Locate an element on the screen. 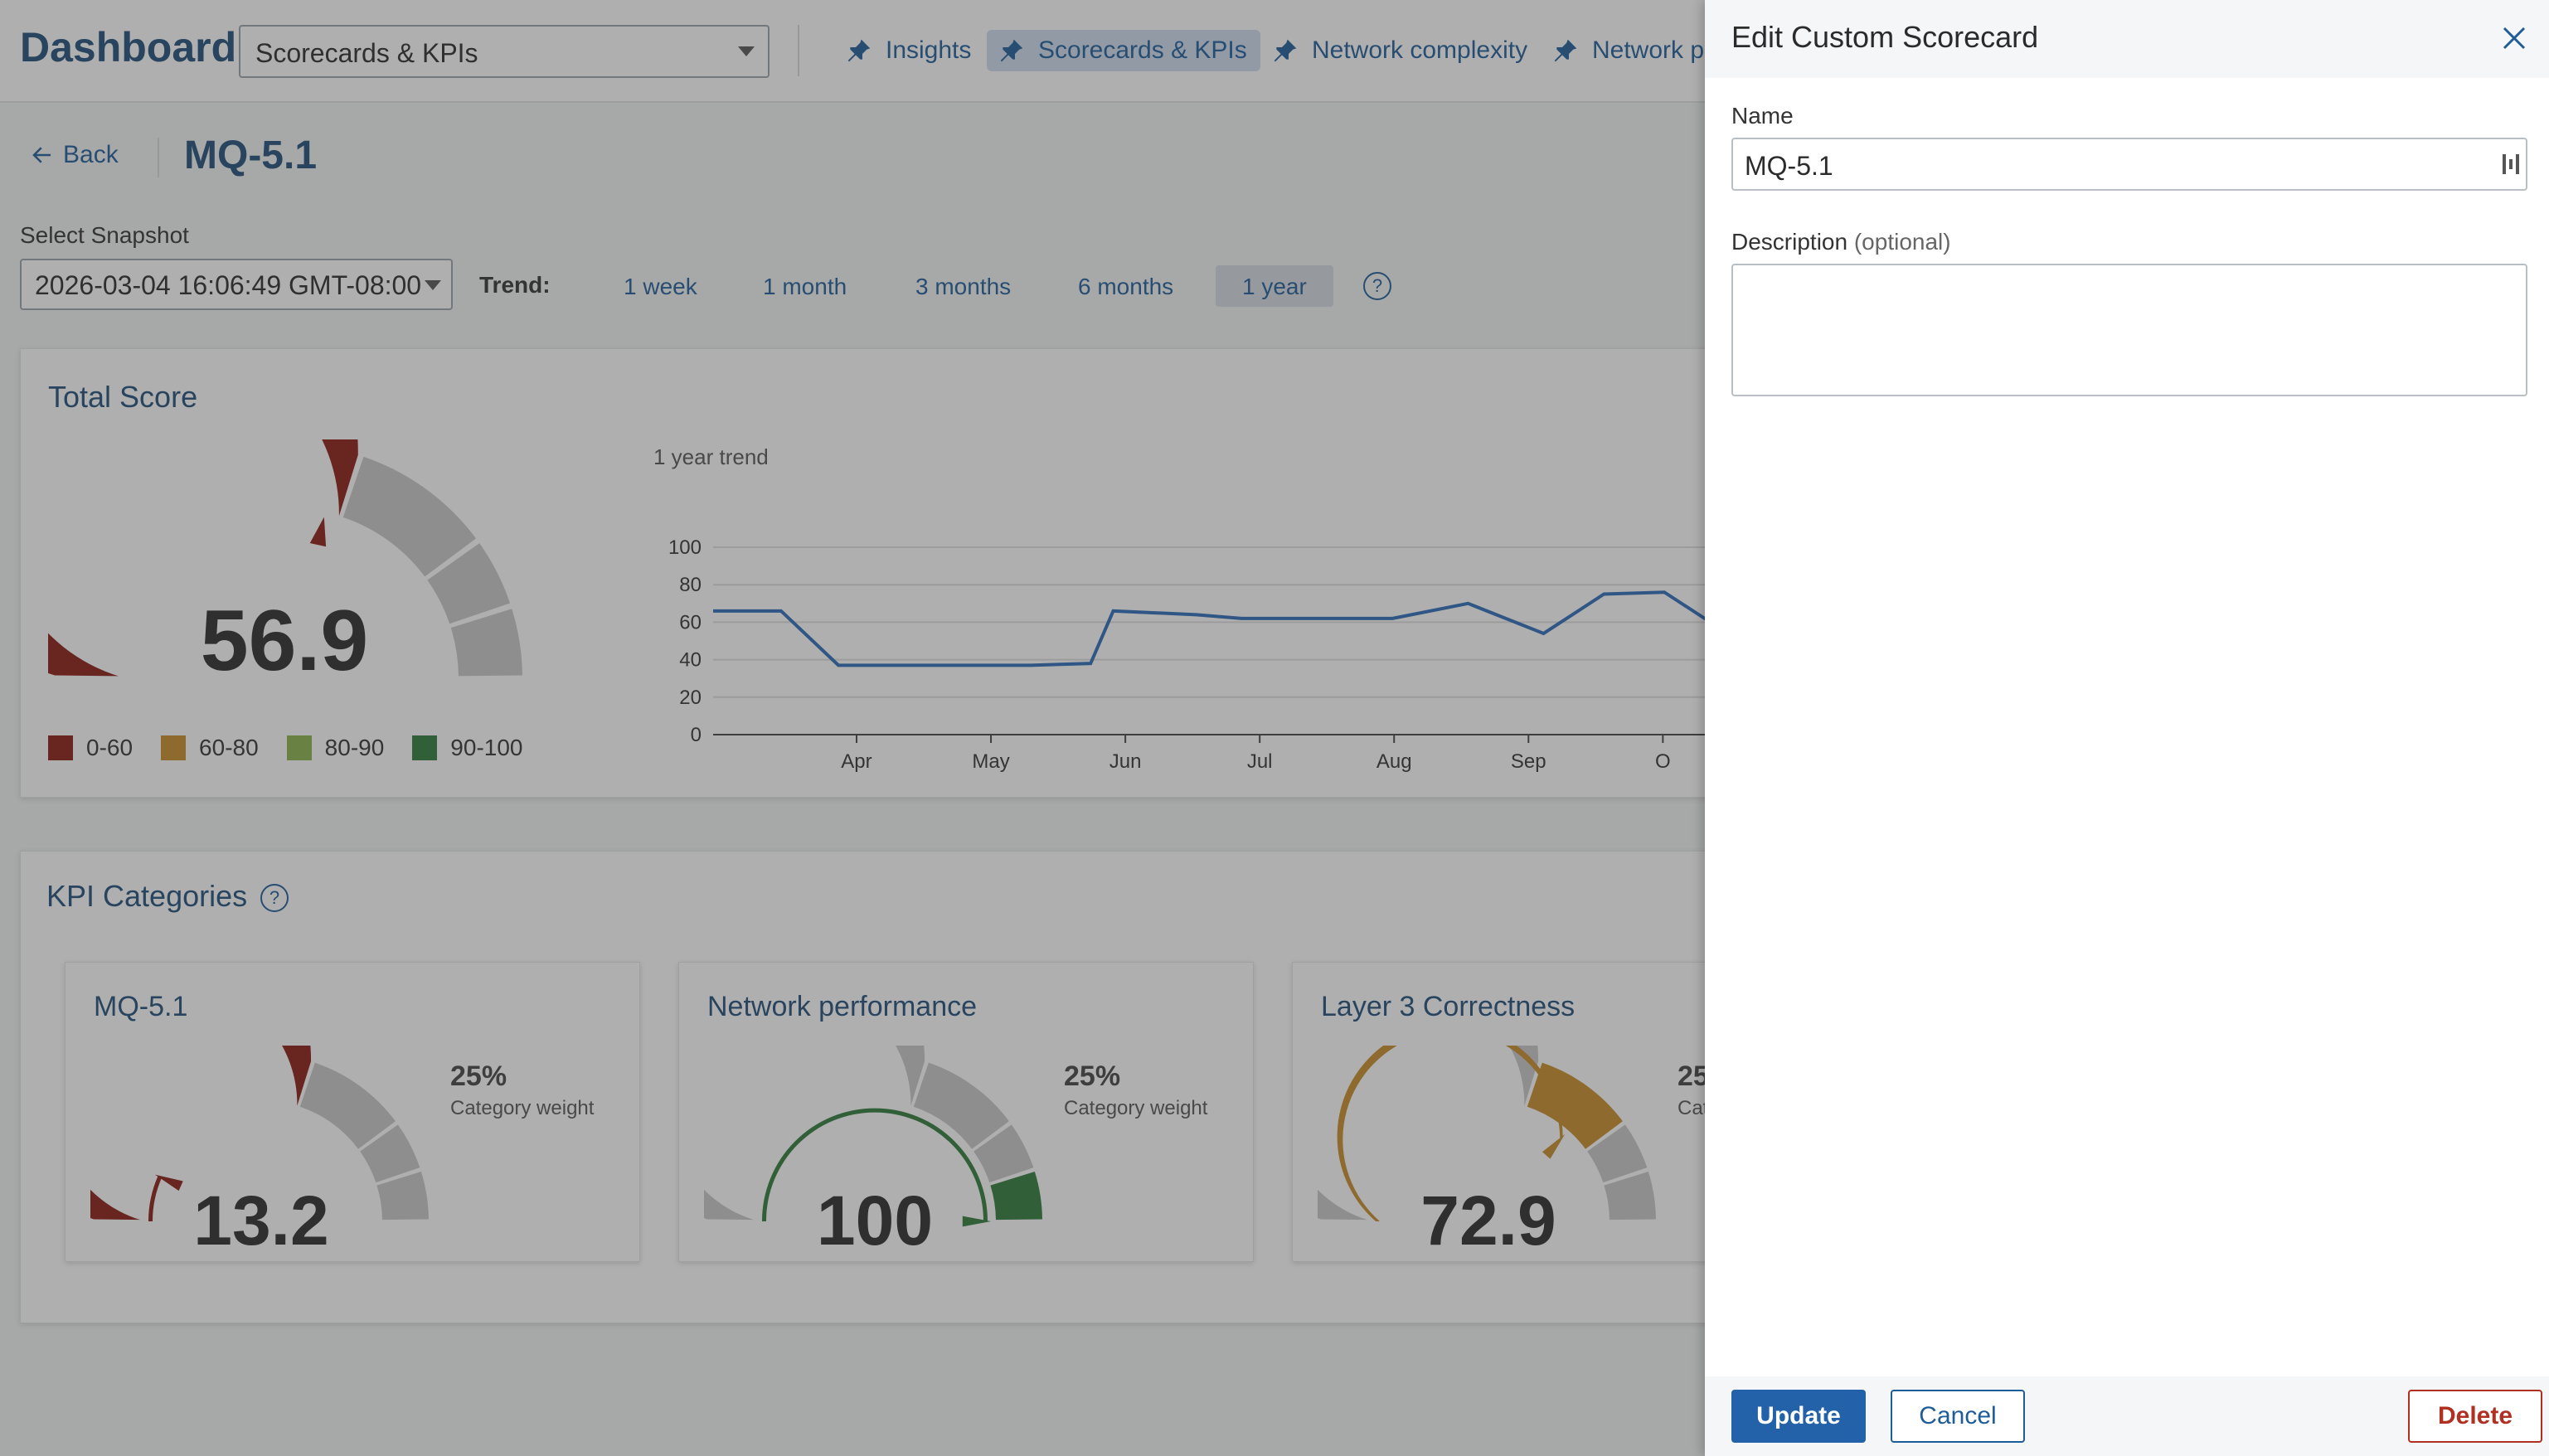  name-label: Name is located at coordinates (1763, 116).